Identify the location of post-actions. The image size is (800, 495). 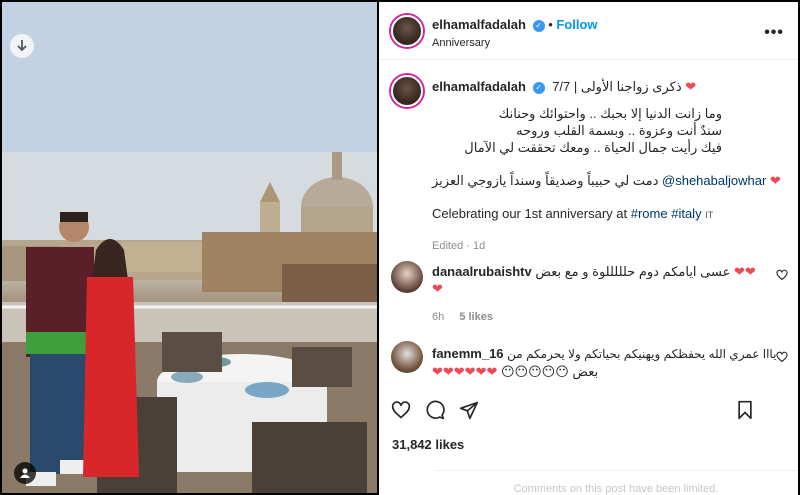
(588, 408).